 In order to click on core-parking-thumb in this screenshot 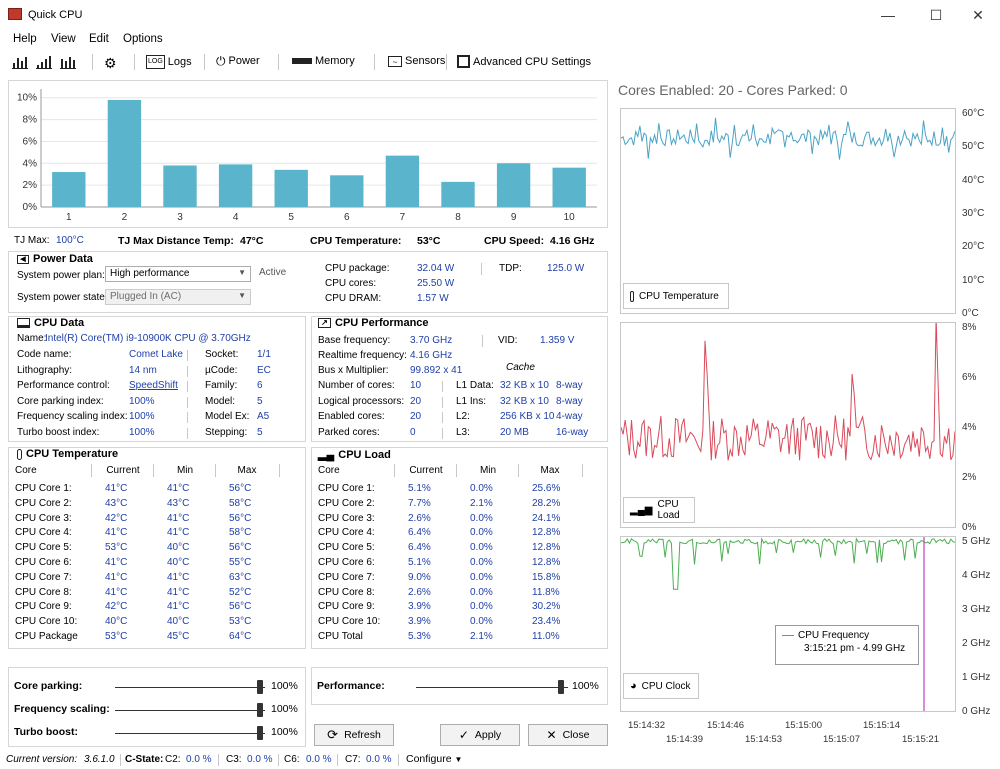, I will do `click(260, 687)`.